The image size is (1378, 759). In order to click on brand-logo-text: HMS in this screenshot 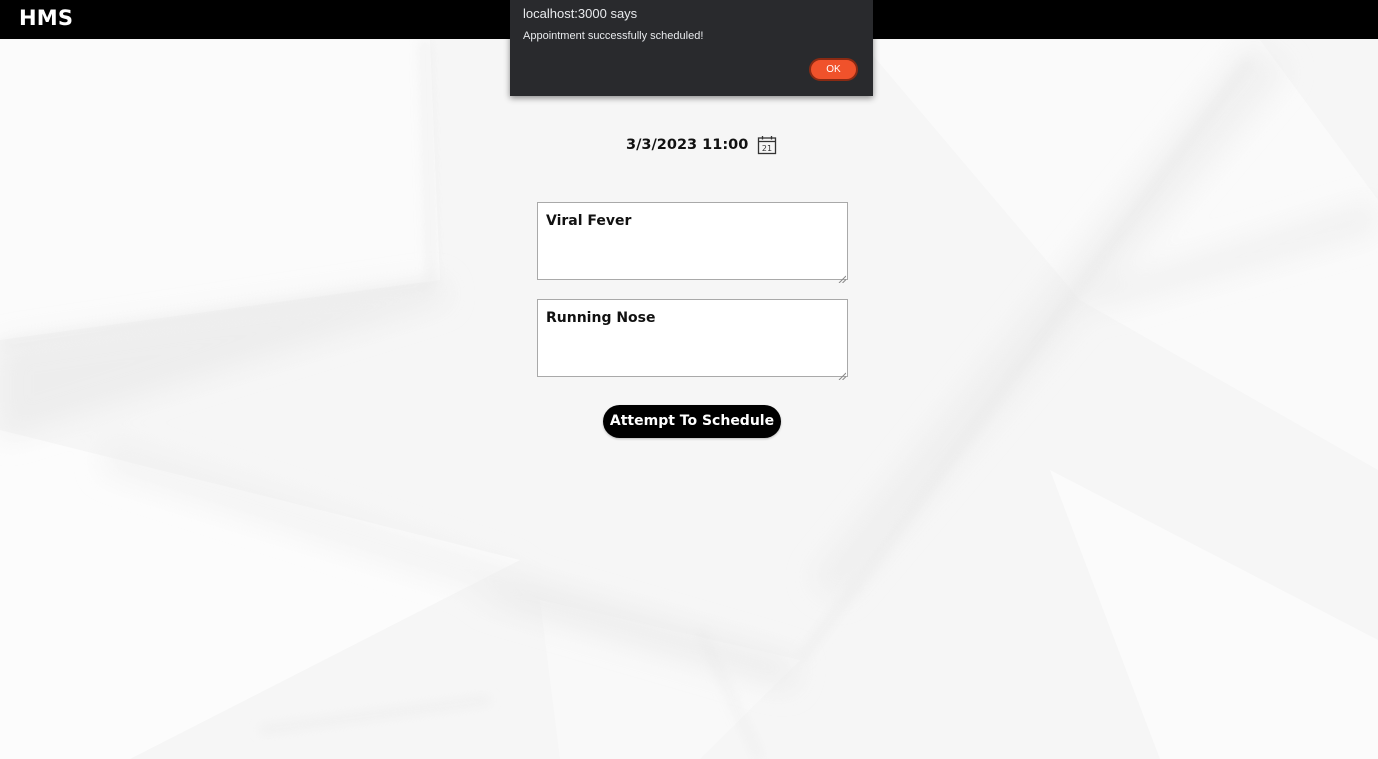, I will do `click(46, 18)`.